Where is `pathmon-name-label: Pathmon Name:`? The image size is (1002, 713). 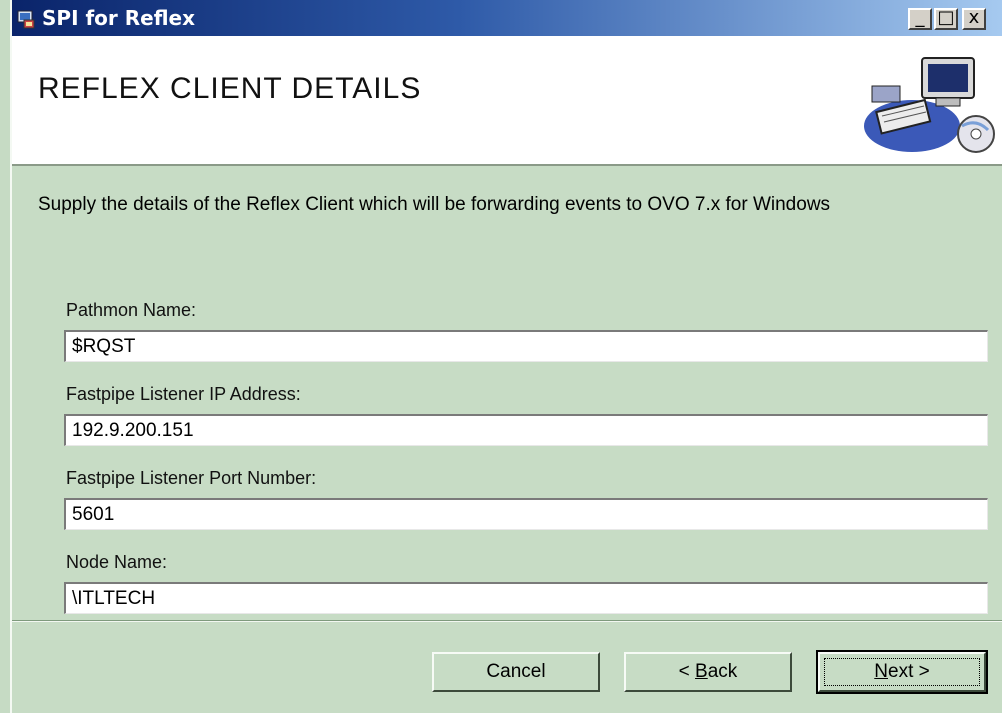
pathmon-name-label: Pathmon Name: is located at coordinates (131, 310).